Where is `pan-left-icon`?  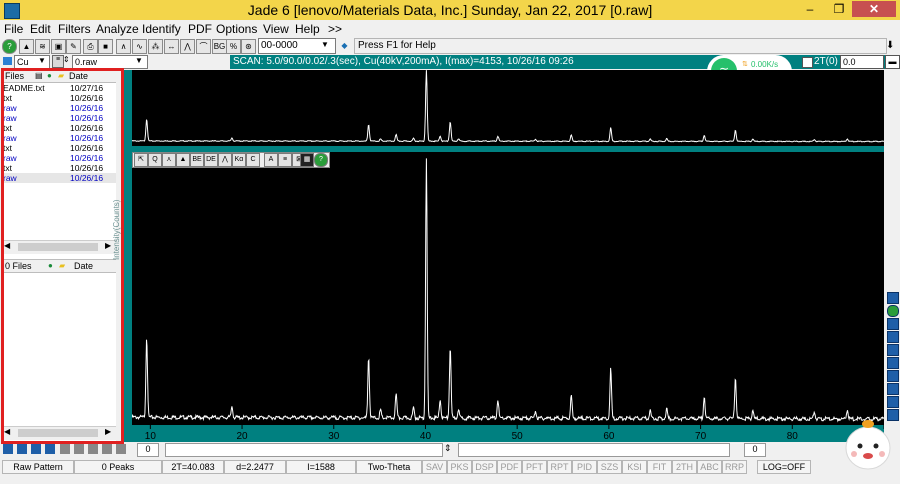 pan-left-icon is located at coordinates (893, 402).